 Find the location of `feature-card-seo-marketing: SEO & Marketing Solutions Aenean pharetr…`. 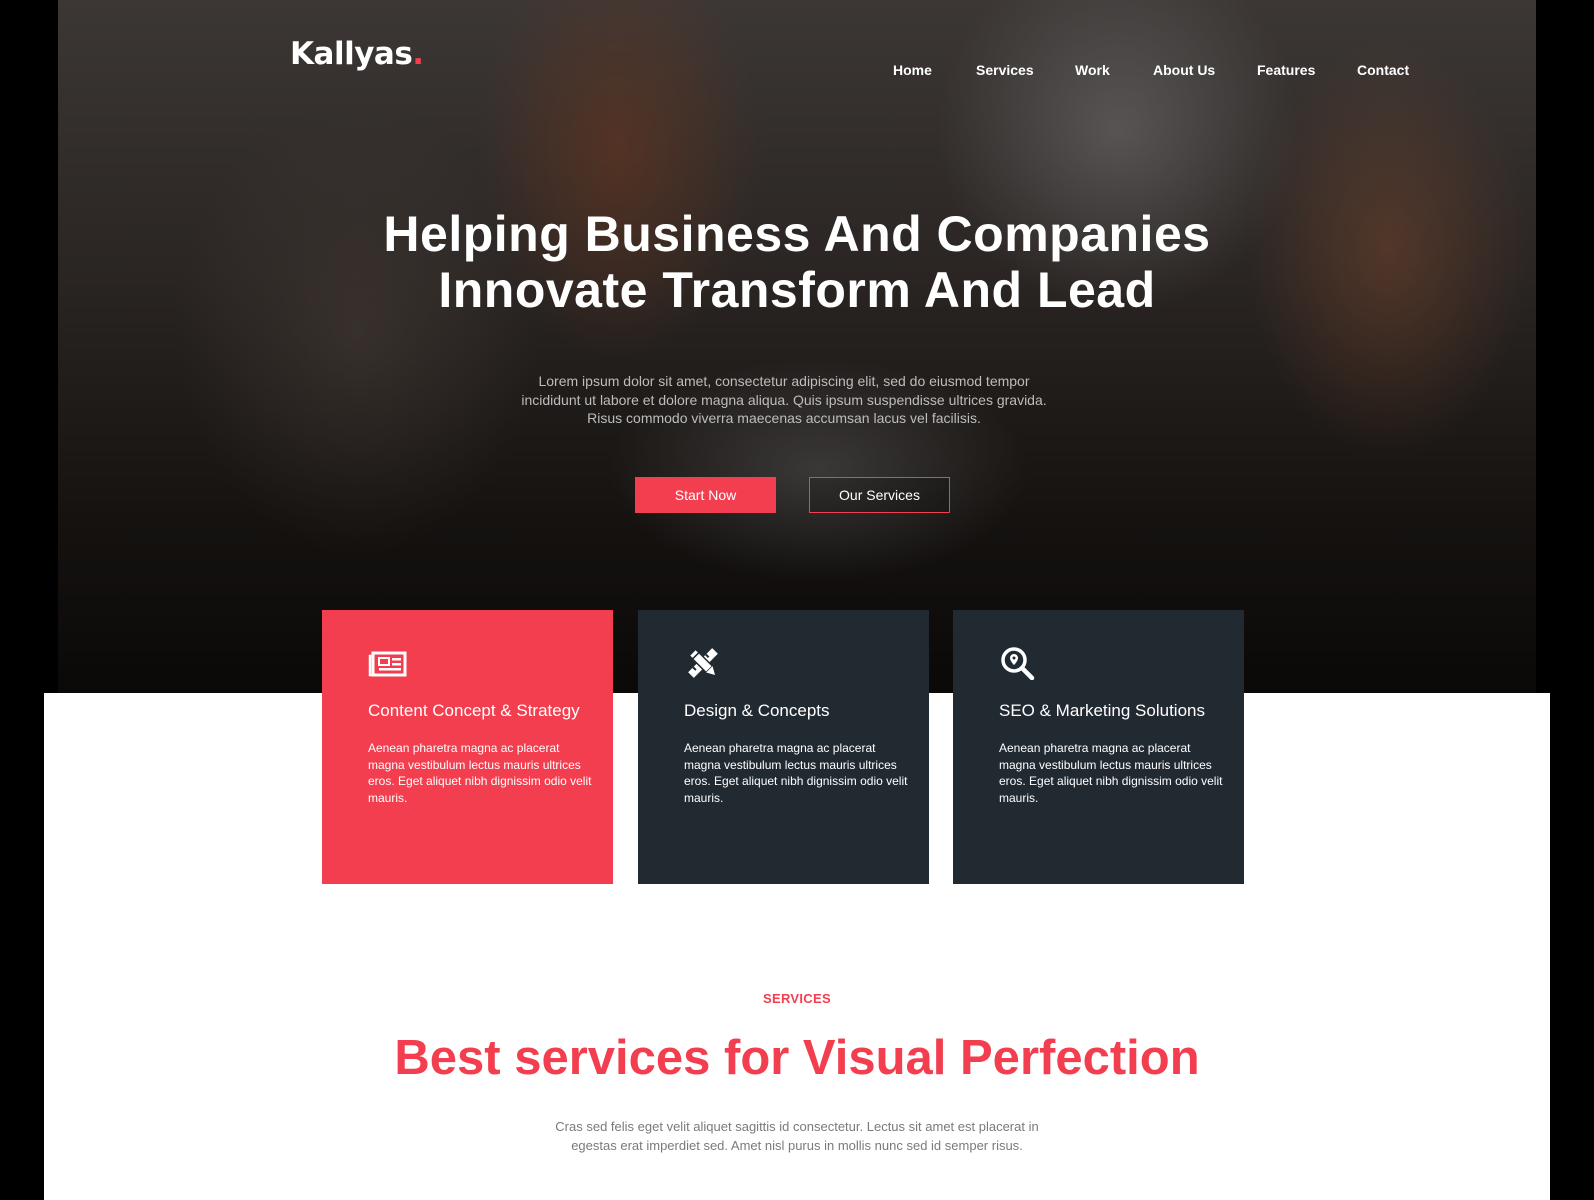

feature-card-seo-marketing: SEO & Marketing Solutions Aenean pharetr… is located at coordinates (1098, 747).